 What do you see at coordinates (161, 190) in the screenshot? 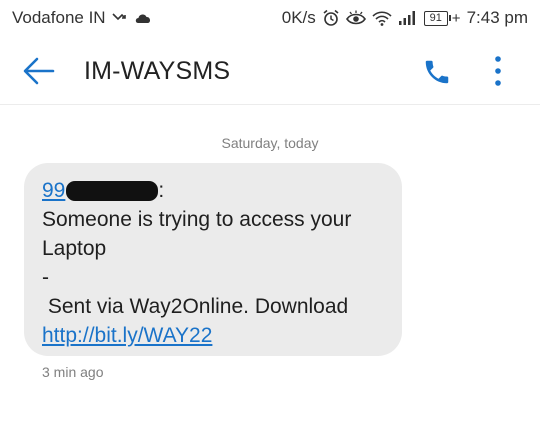
I see `sender-number-suffix: :` at bounding box center [161, 190].